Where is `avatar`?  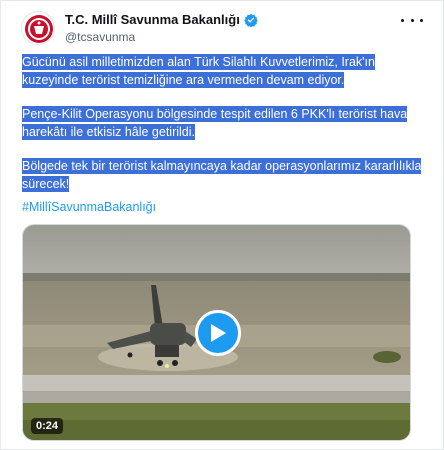
avatar is located at coordinates (38, 28).